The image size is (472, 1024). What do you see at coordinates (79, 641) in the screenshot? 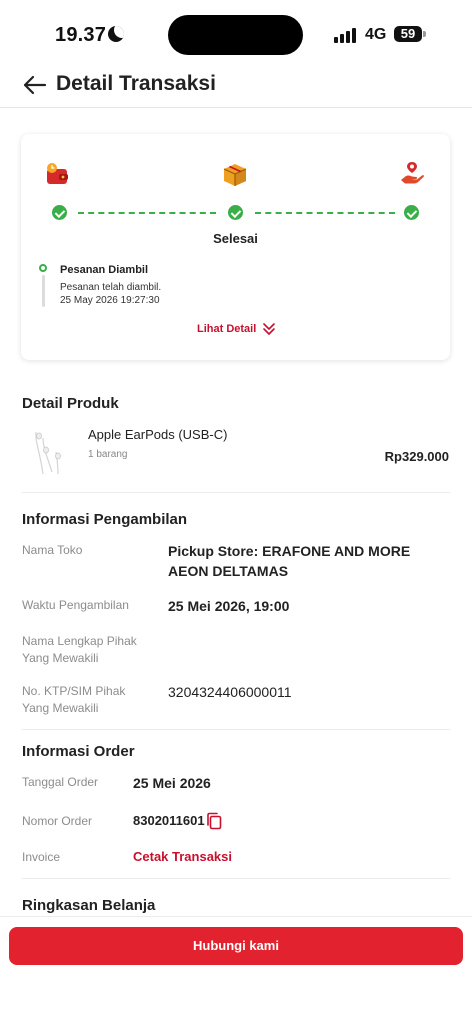
I see `rep-name-label-1: Nama Lengkap Pihak` at bounding box center [79, 641].